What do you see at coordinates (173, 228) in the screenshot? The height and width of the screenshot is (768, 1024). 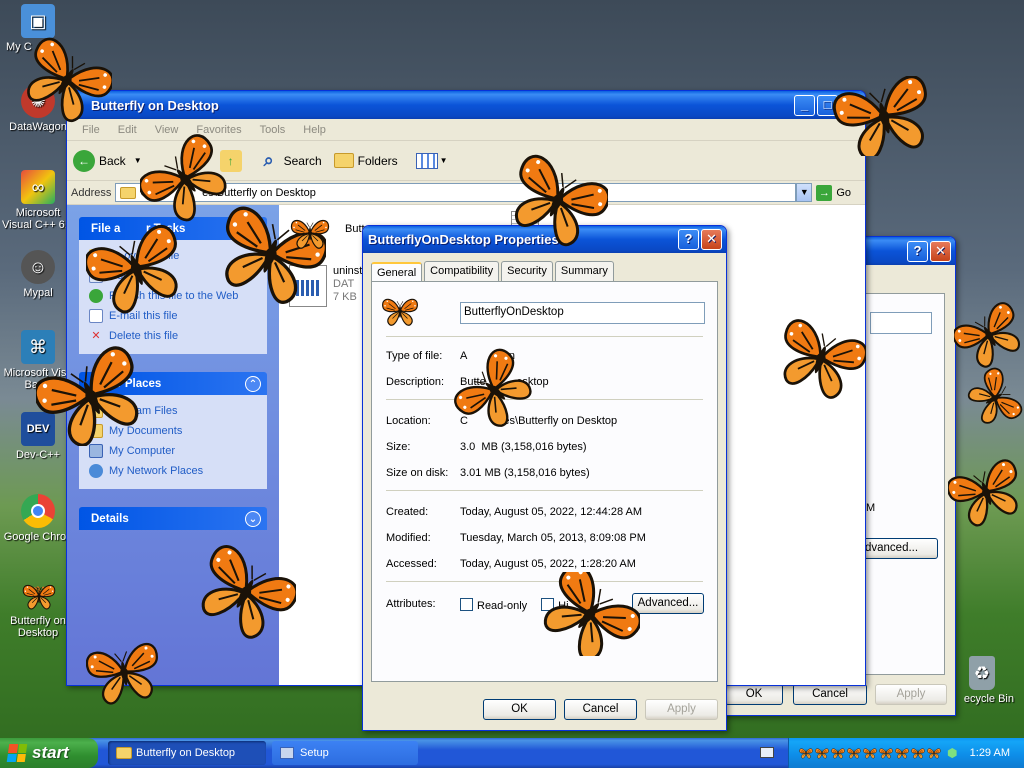 I see `file-tasks-header: File a r Tasks ⌃` at bounding box center [173, 228].